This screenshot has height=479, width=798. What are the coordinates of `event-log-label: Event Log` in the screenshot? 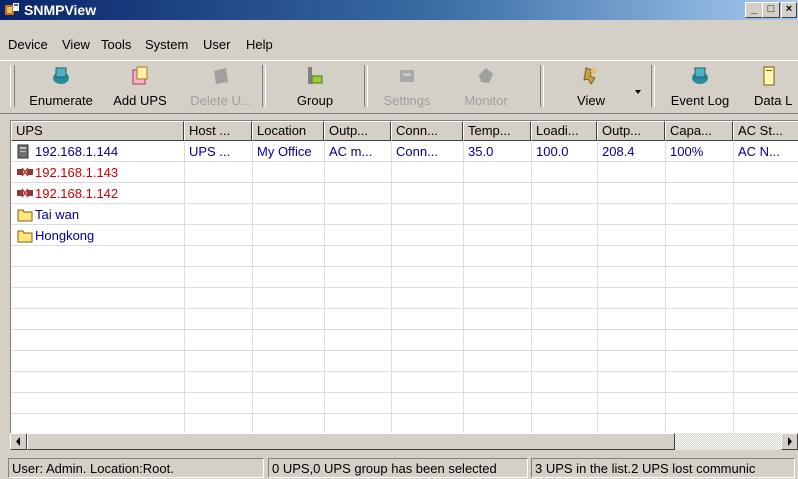 It's located at (700, 100).